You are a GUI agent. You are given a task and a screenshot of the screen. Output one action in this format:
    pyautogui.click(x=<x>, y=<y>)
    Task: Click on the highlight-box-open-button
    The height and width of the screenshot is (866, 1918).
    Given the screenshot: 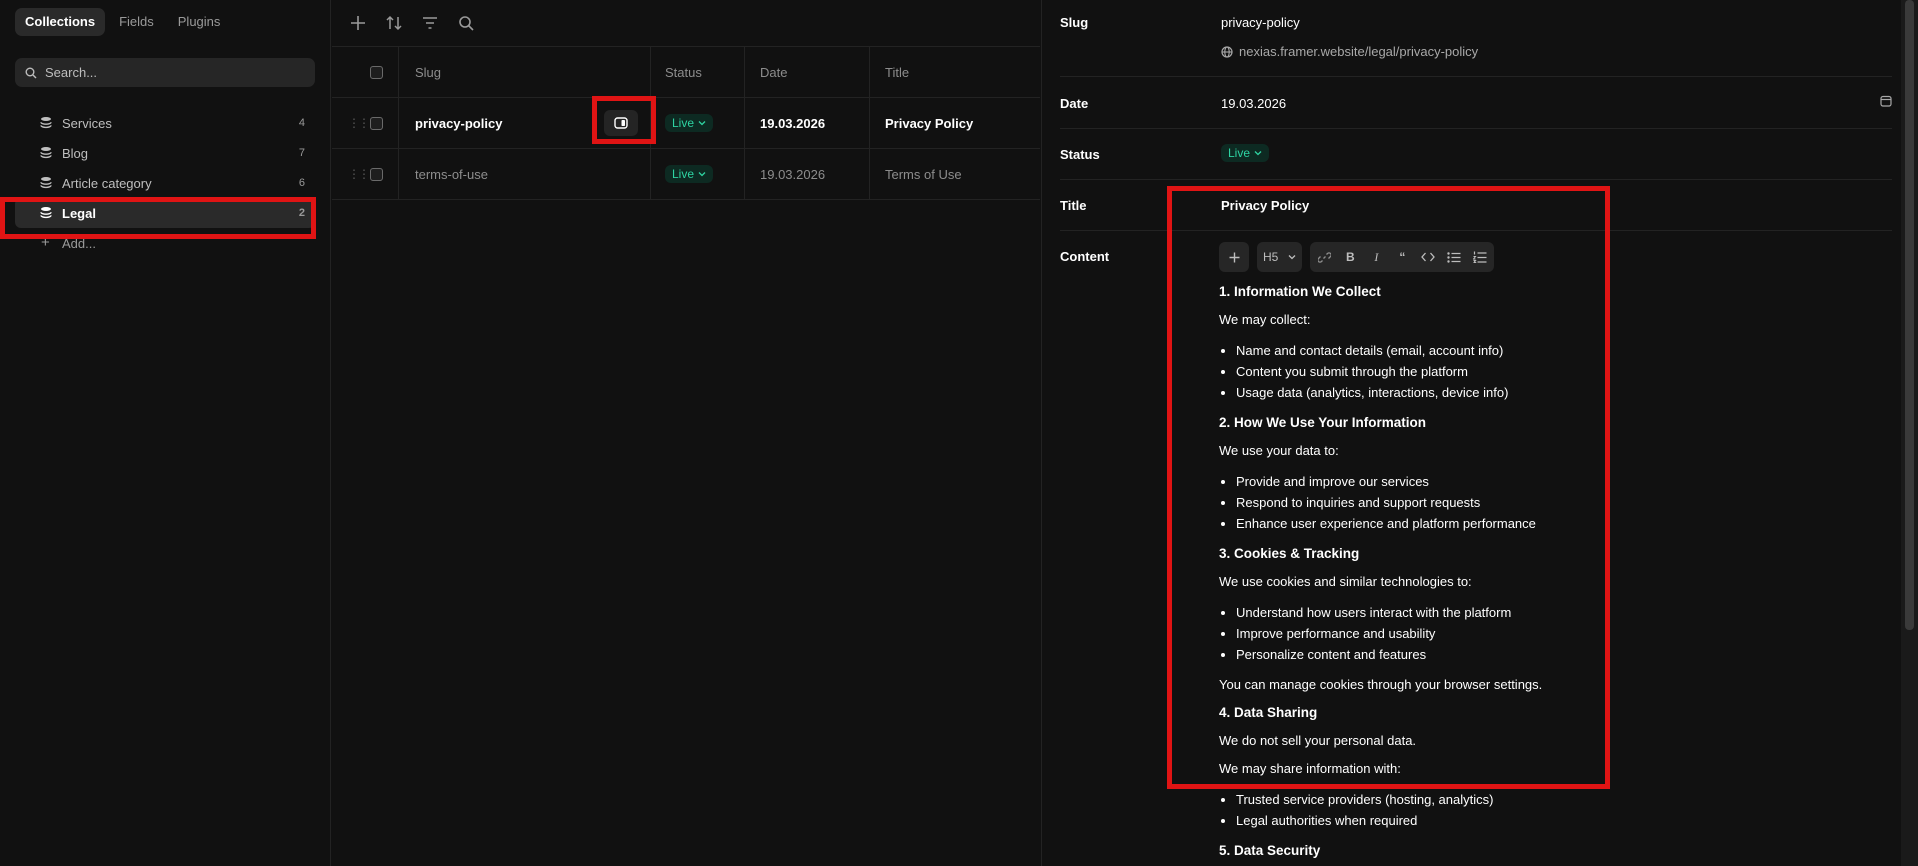 What is the action you would take?
    pyautogui.click(x=624, y=120)
    